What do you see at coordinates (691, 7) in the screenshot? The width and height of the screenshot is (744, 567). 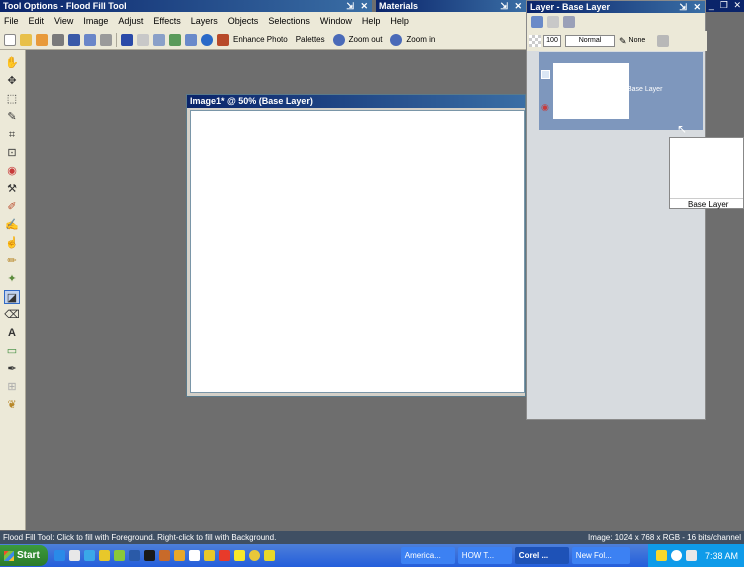 I see `layers-palette-close-icon: ⇲ ✕` at bounding box center [691, 7].